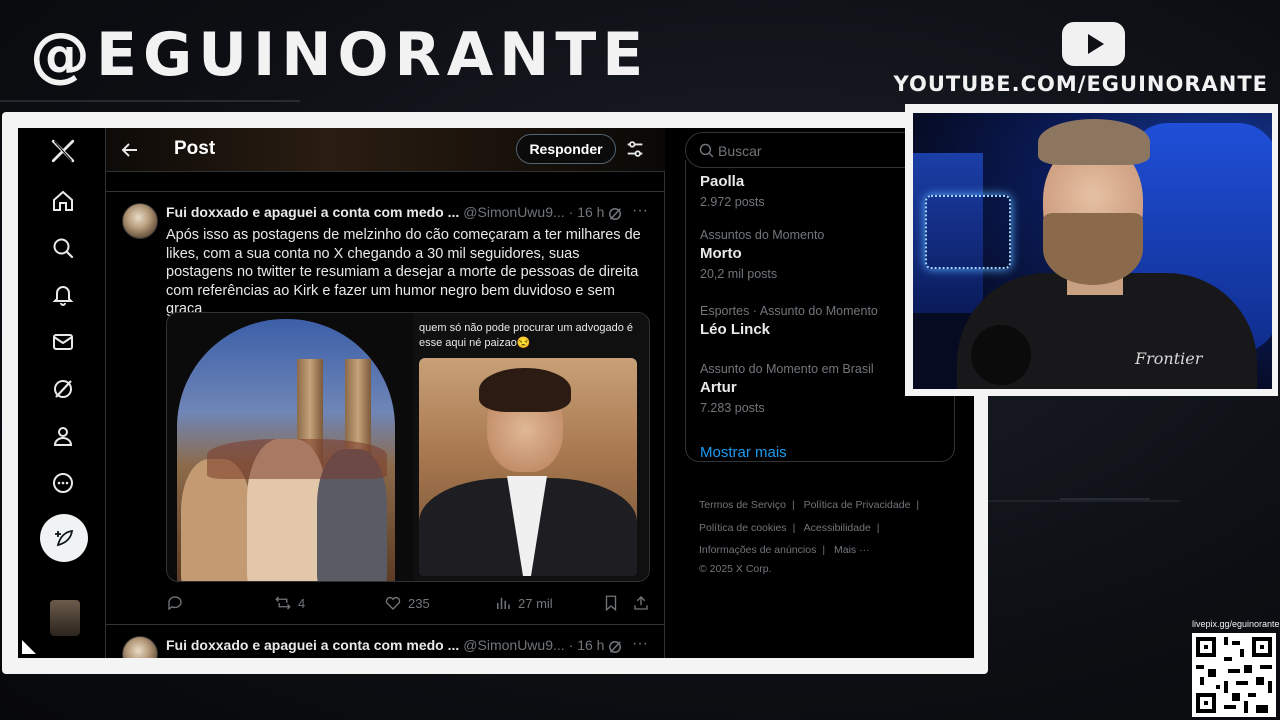 This screenshot has height=720, width=1280. I want to click on corner-marker, so click(29, 647).